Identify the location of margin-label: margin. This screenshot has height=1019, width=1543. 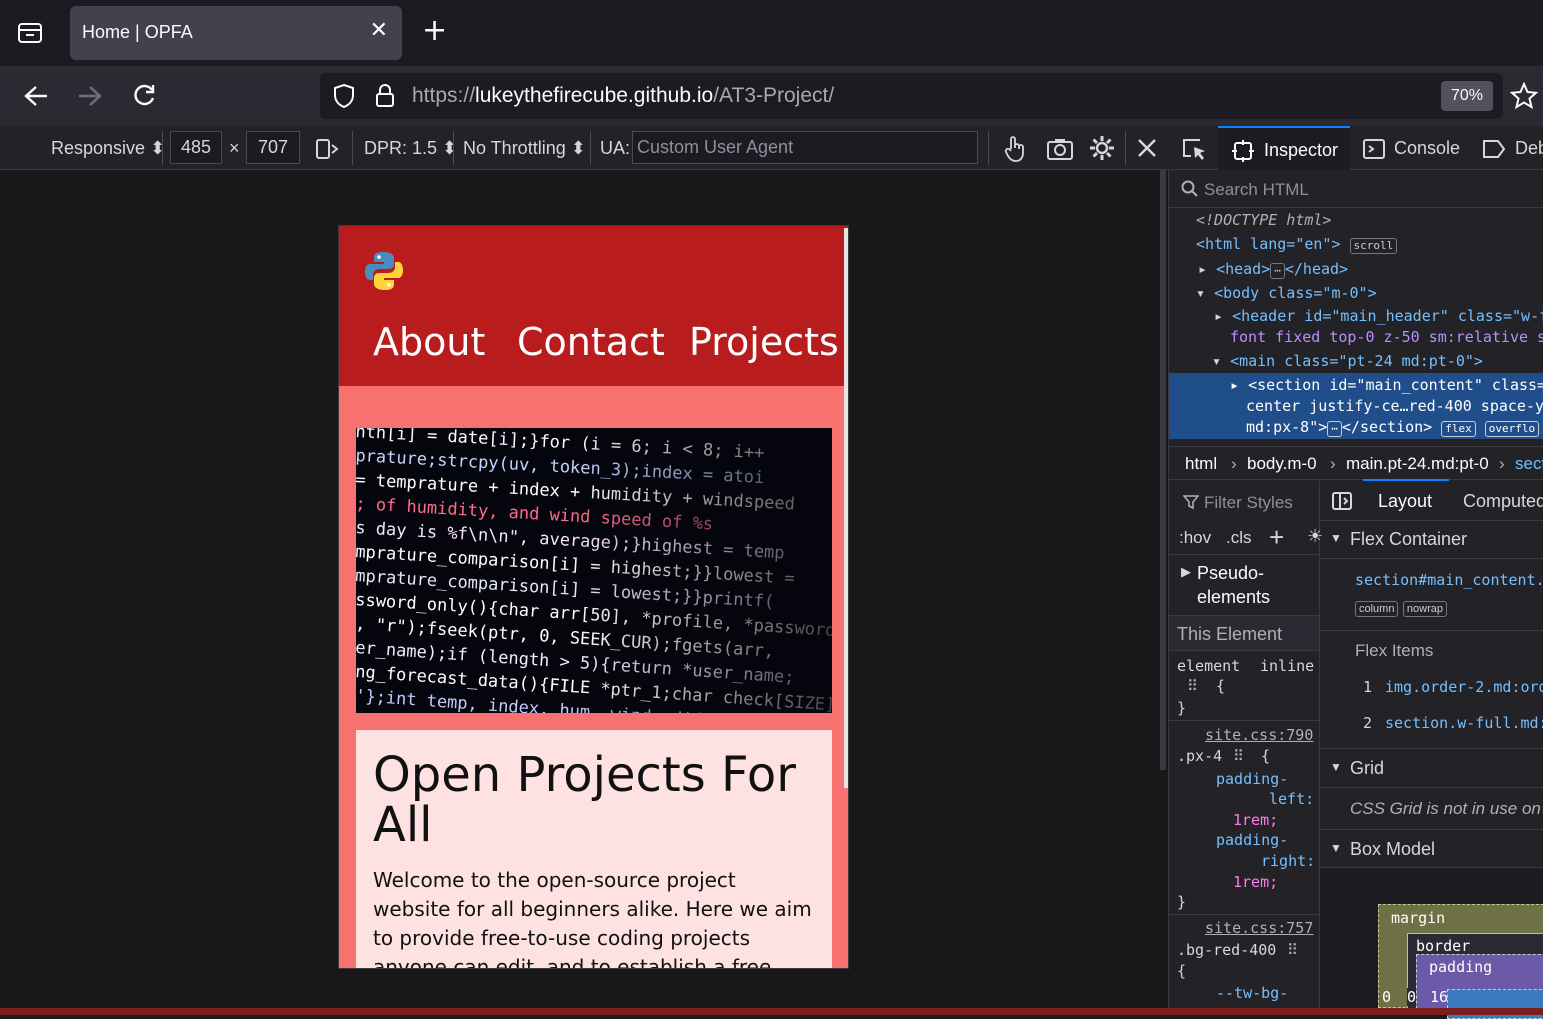
(1418, 918).